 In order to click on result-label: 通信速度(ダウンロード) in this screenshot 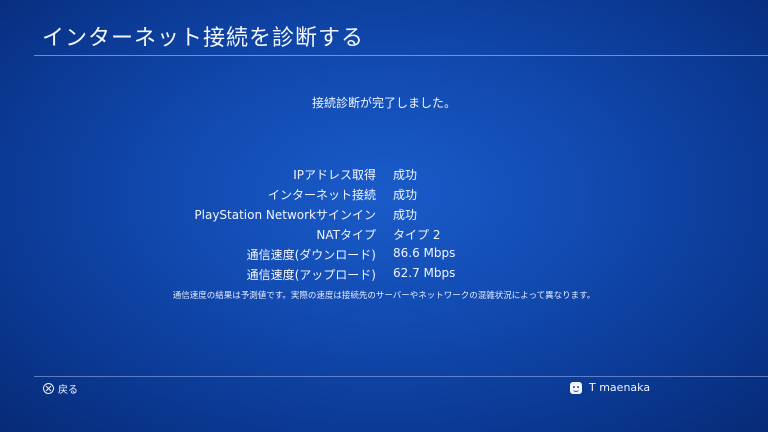, I will do `click(311, 255)`.